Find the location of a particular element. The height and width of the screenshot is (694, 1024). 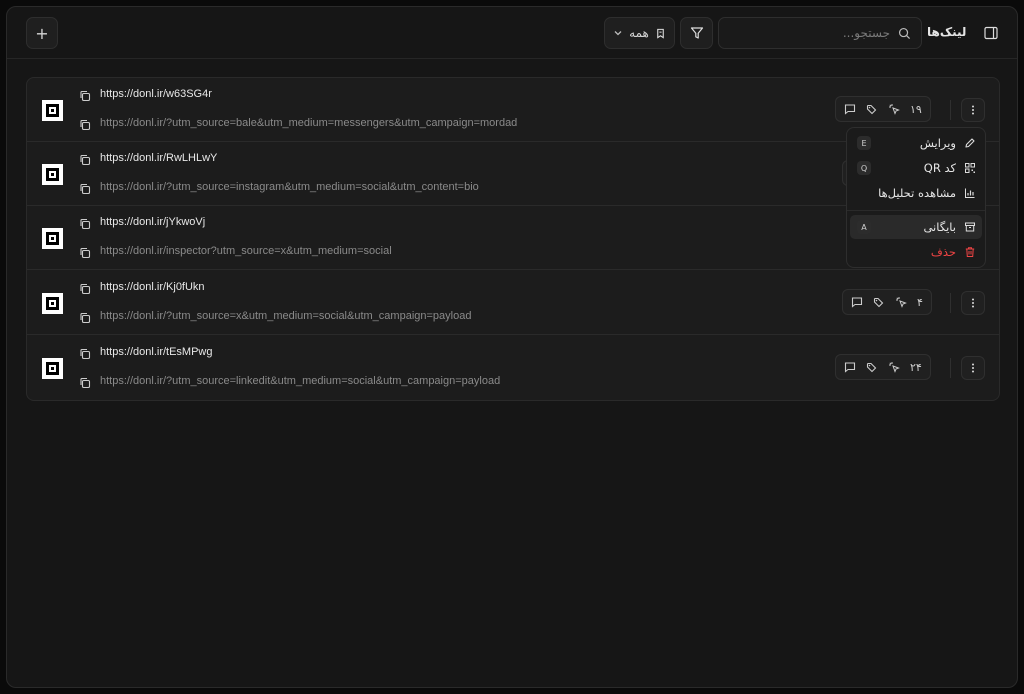

shortcut-badge: E is located at coordinates (864, 143).